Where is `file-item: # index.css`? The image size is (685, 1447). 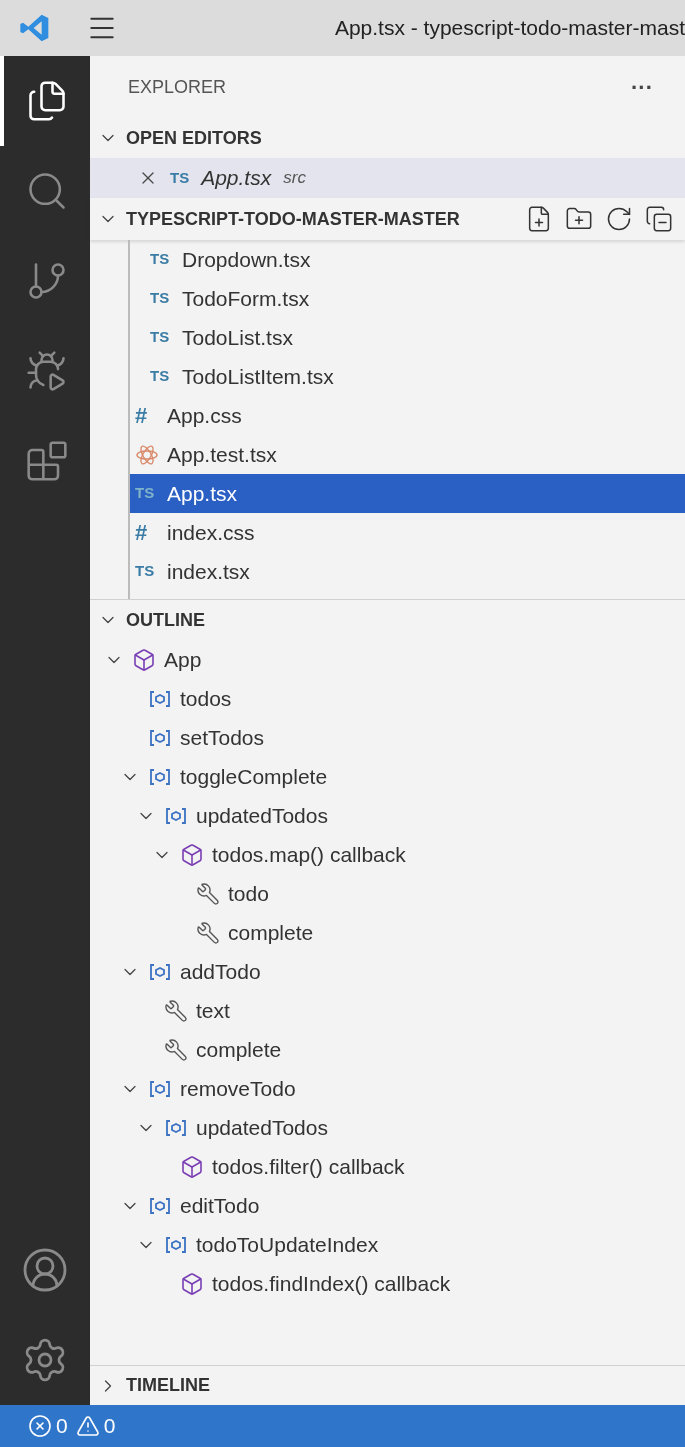 file-item: # index.css is located at coordinates (407, 532).